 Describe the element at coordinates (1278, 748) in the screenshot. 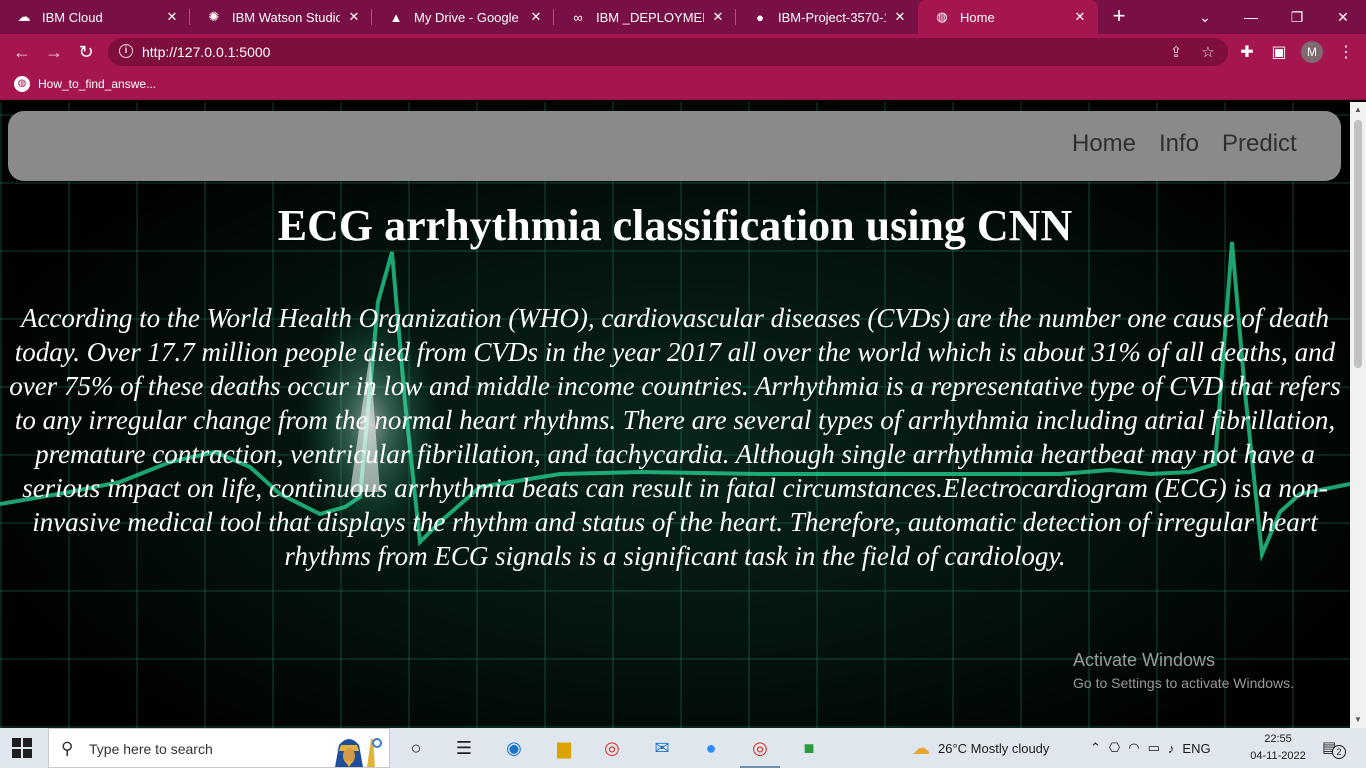

I see `taskbar-clock: 22:55 04-11-2022` at that location.